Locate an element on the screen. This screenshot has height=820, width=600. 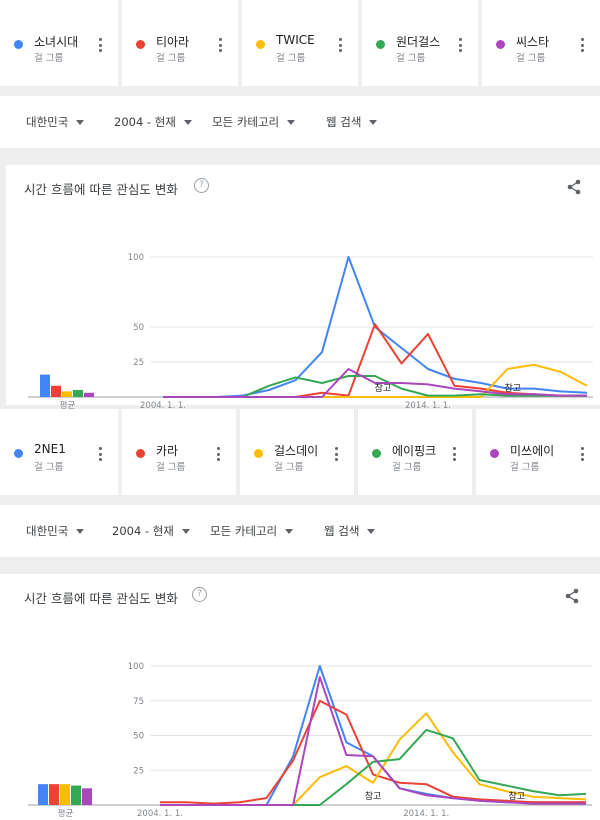
x-tick-label: 2014. 1. 1. is located at coordinates (426, 814).